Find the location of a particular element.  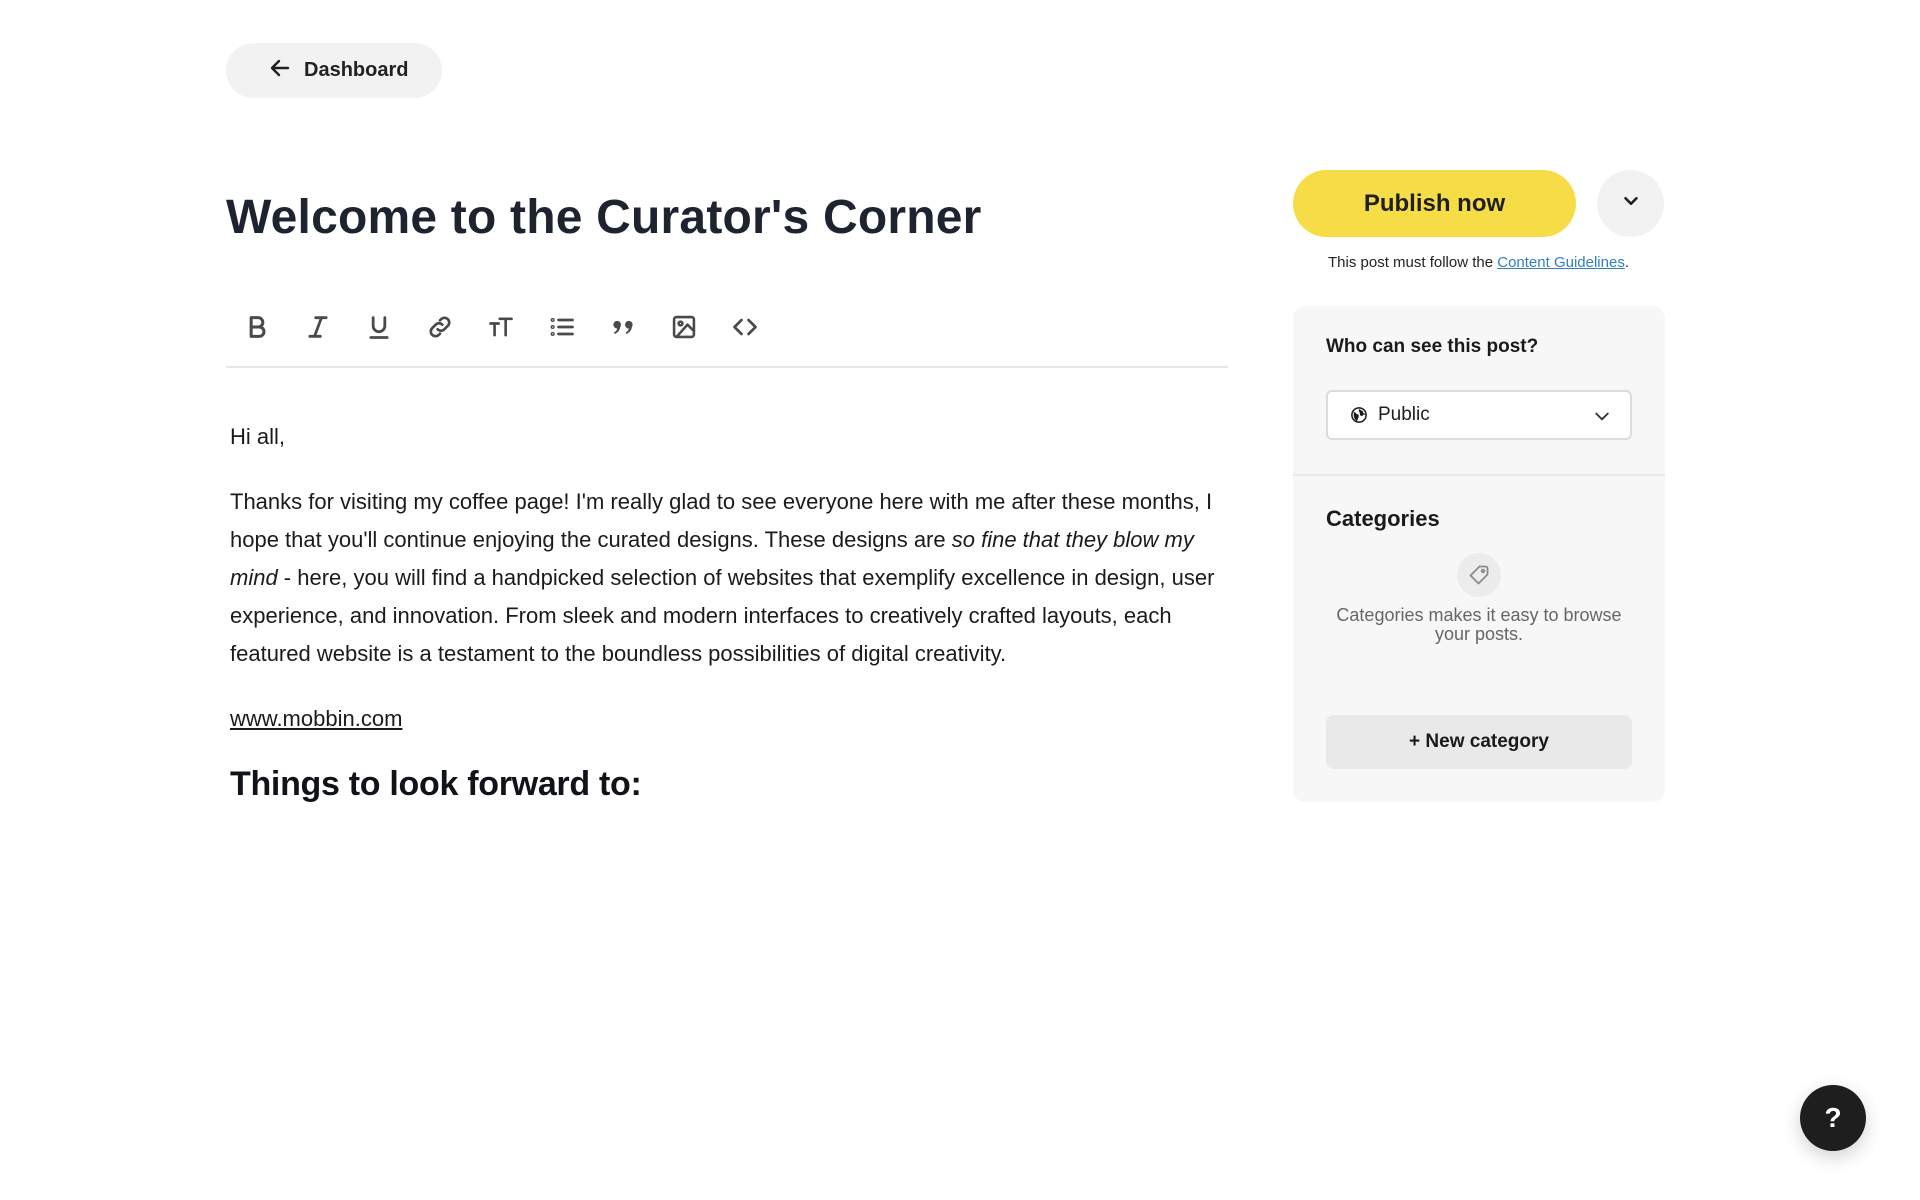

visibility-label: Who can see this post? is located at coordinates (1432, 346).